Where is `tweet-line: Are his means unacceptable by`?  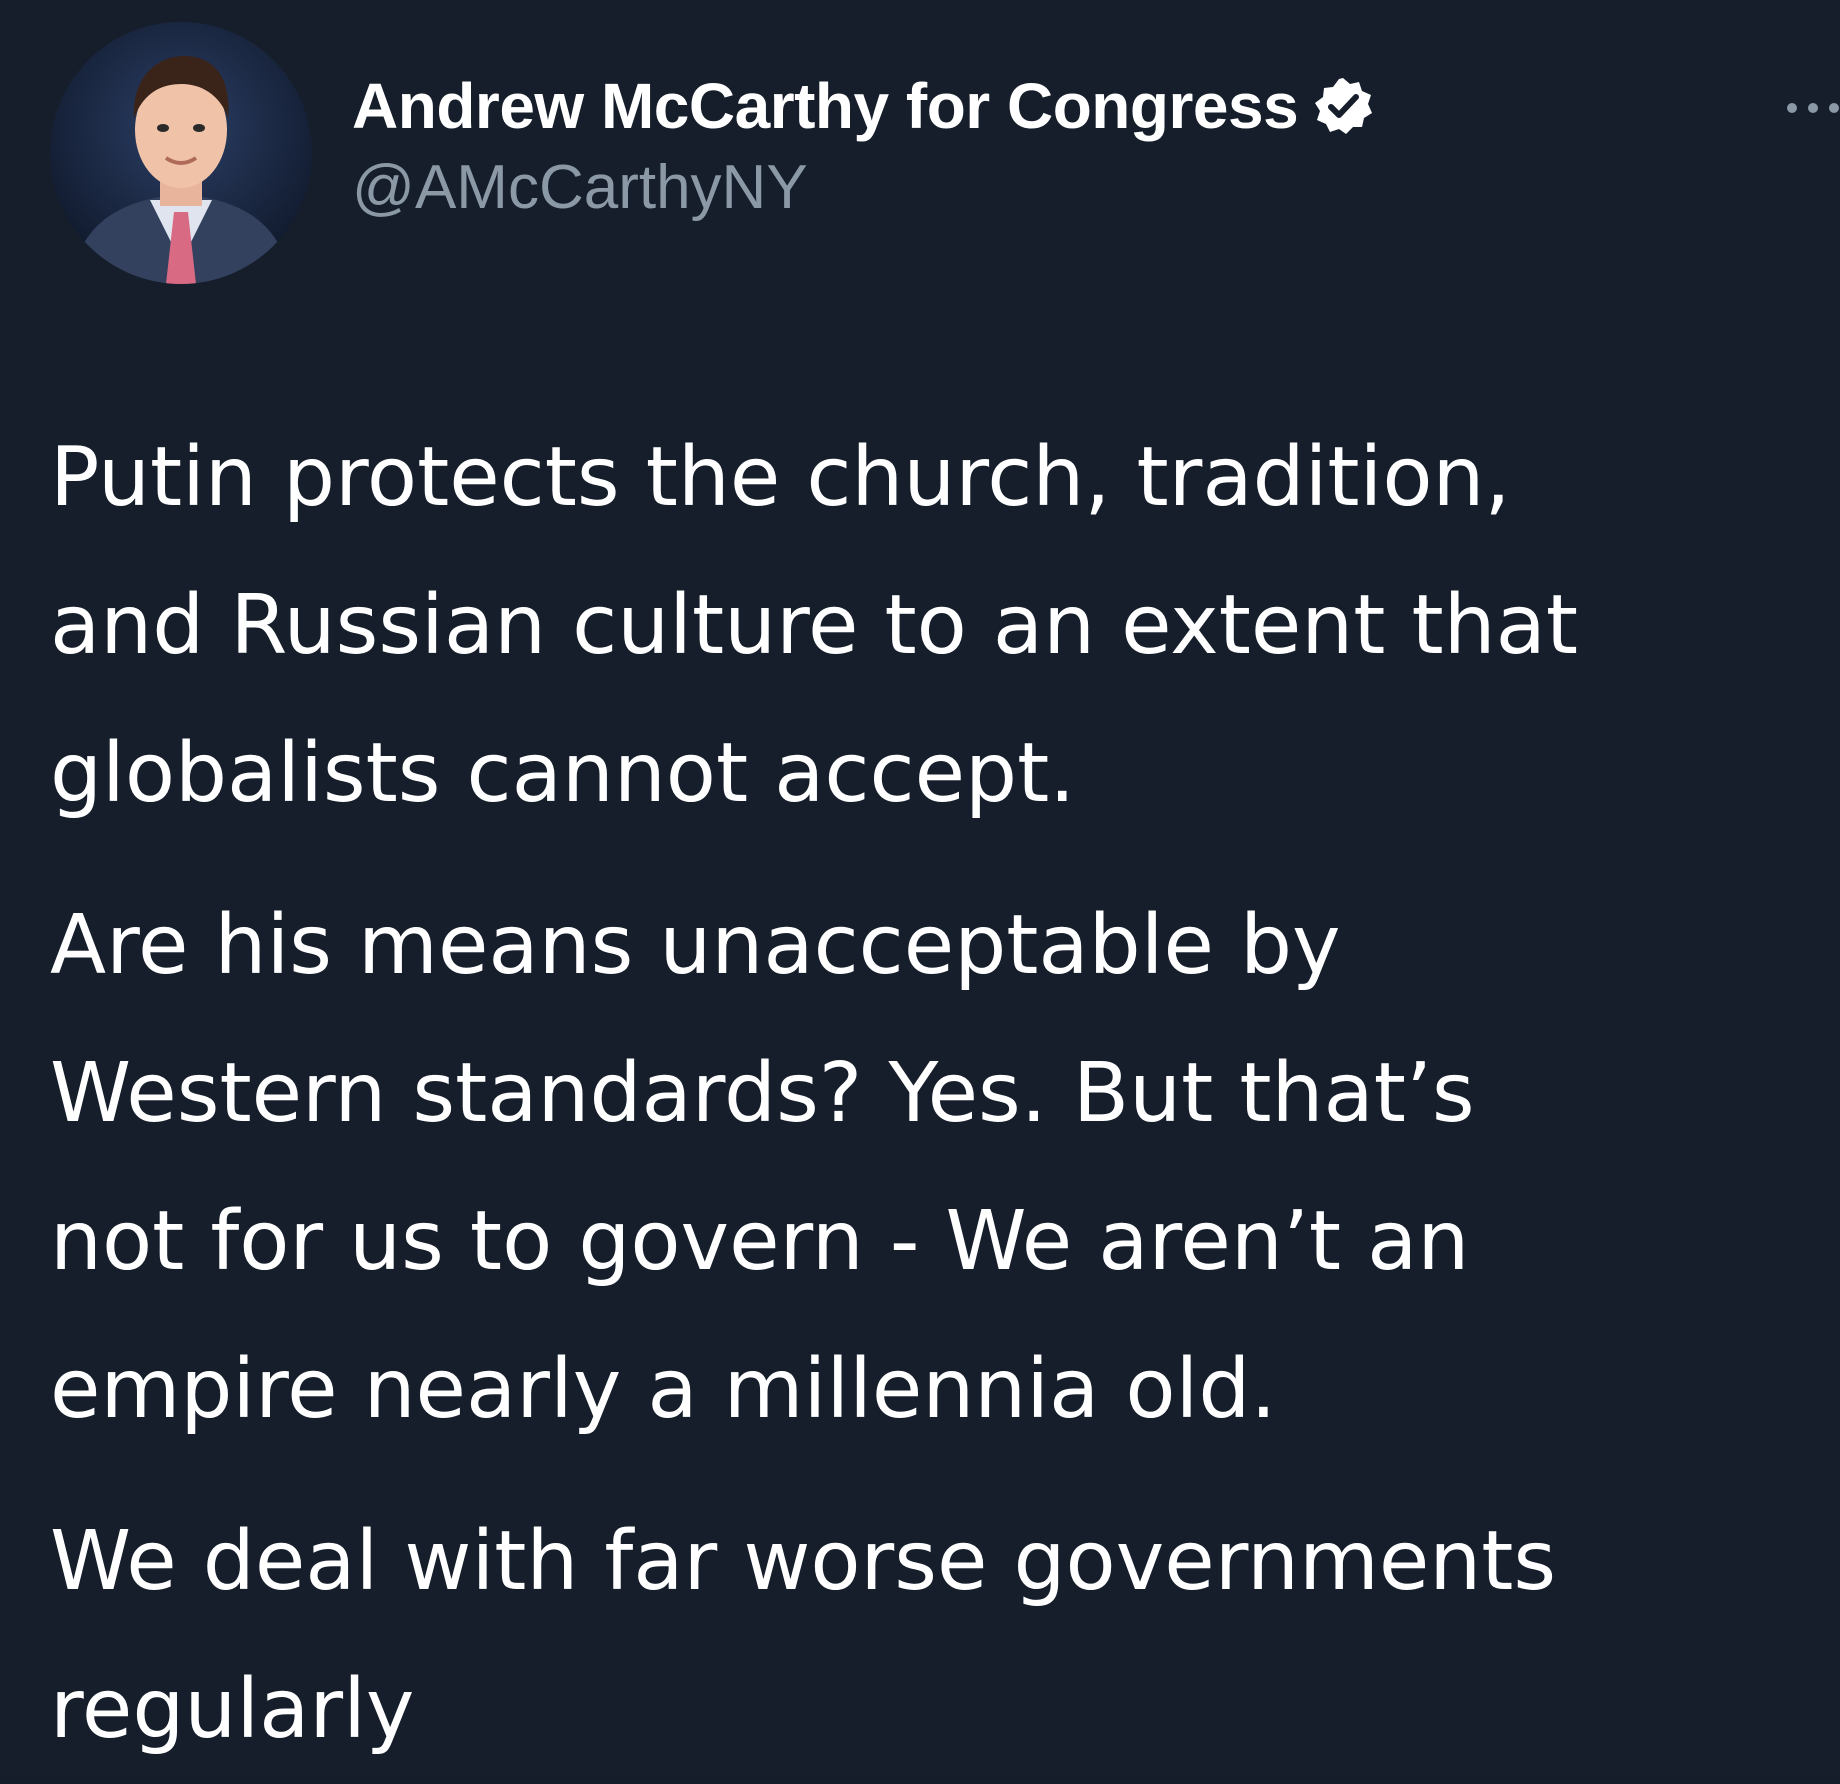
tweet-line: Are his means unacceptable by is located at coordinates (695, 945).